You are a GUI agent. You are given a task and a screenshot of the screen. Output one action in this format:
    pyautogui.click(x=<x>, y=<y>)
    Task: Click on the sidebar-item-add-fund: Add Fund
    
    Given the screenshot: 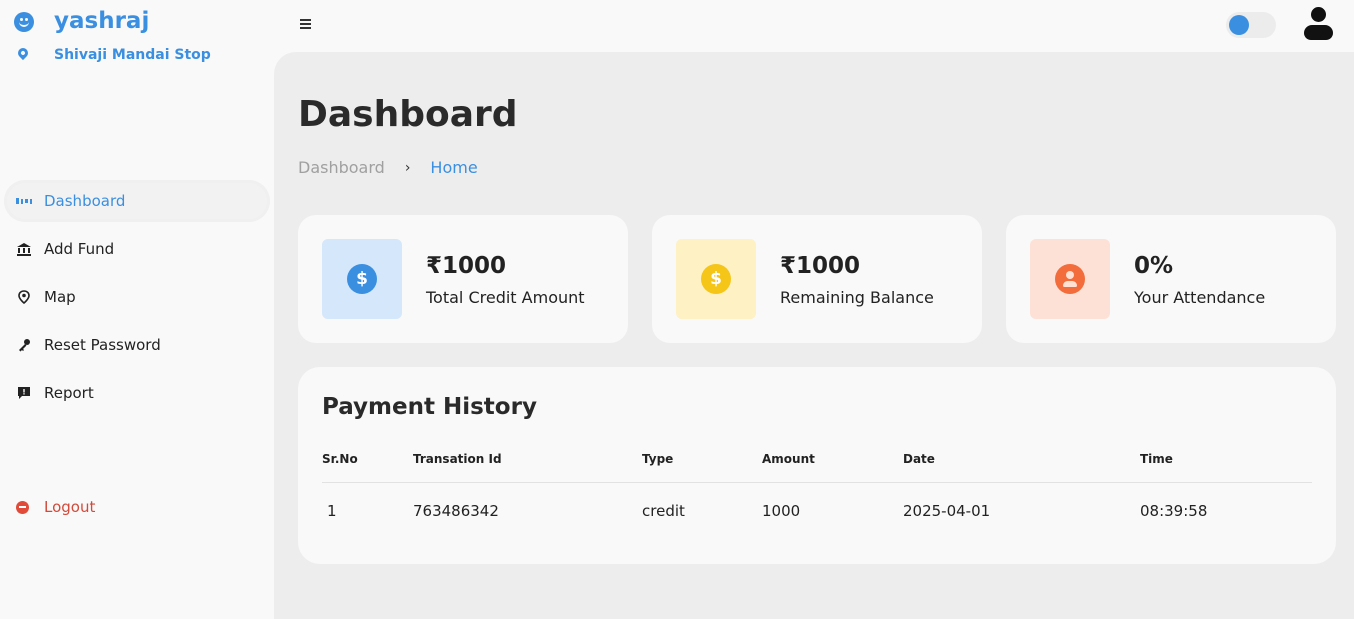 What is the action you would take?
    pyautogui.click(x=137, y=249)
    